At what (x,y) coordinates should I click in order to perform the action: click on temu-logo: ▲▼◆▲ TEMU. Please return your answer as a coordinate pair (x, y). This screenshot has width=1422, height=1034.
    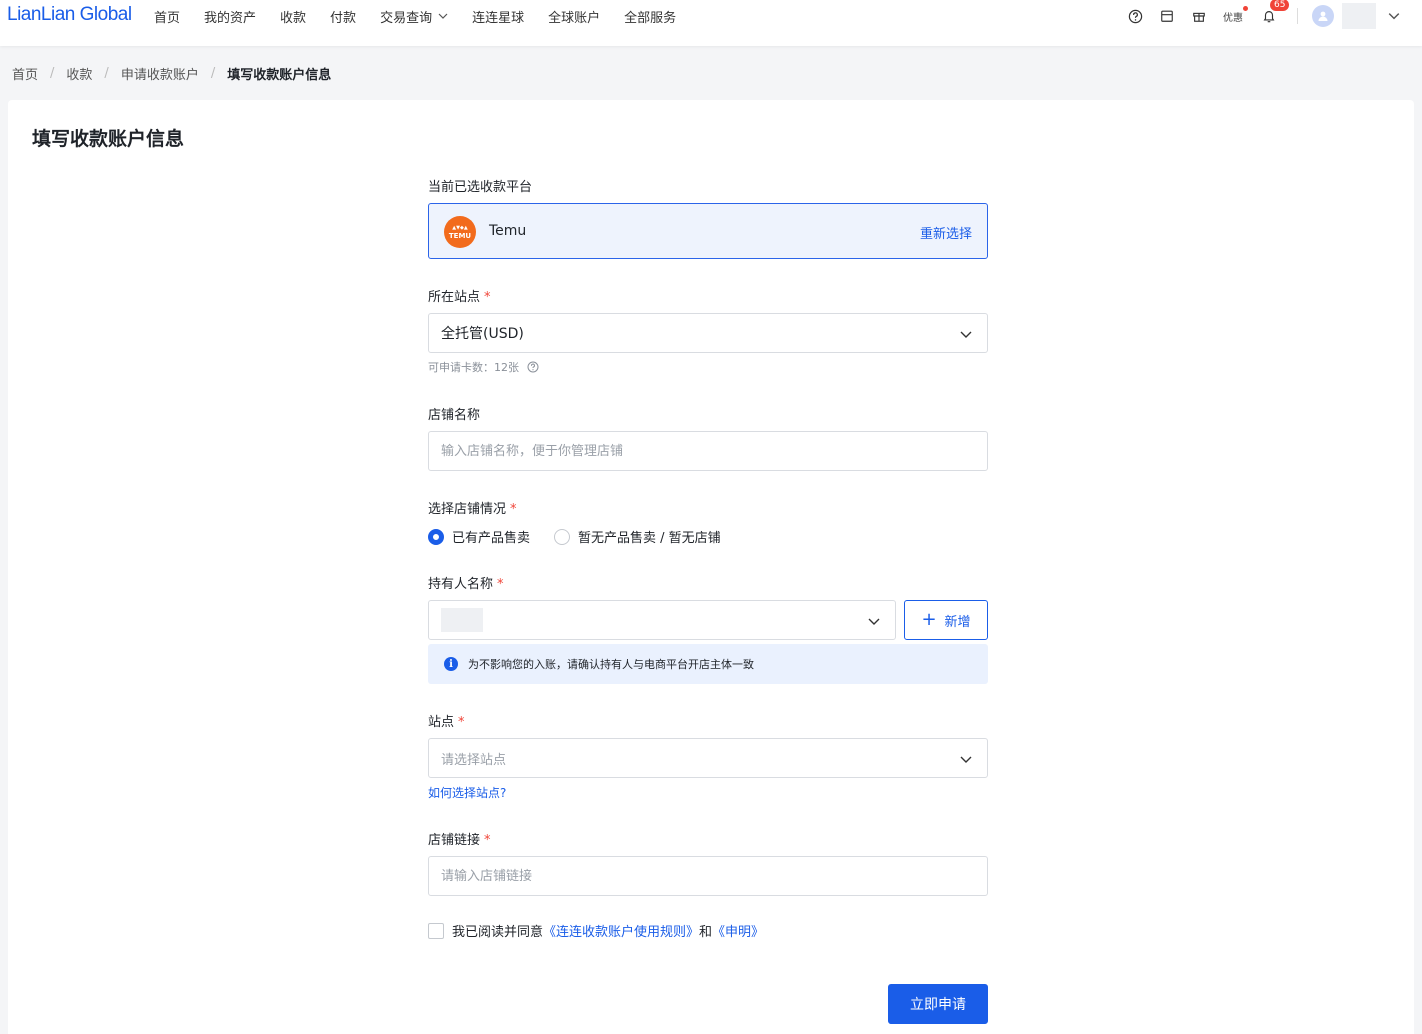
    Looking at the image, I should click on (460, 232).